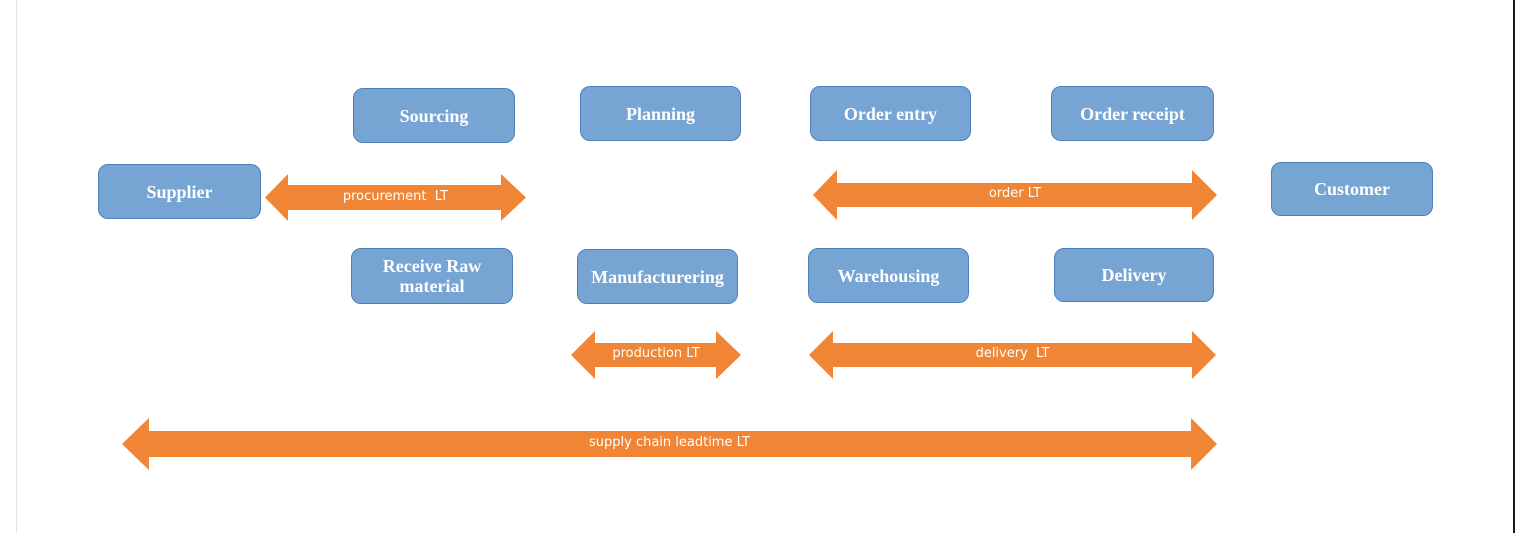  I want to click on node-supplier-label: Supplier, so click(179, 191).